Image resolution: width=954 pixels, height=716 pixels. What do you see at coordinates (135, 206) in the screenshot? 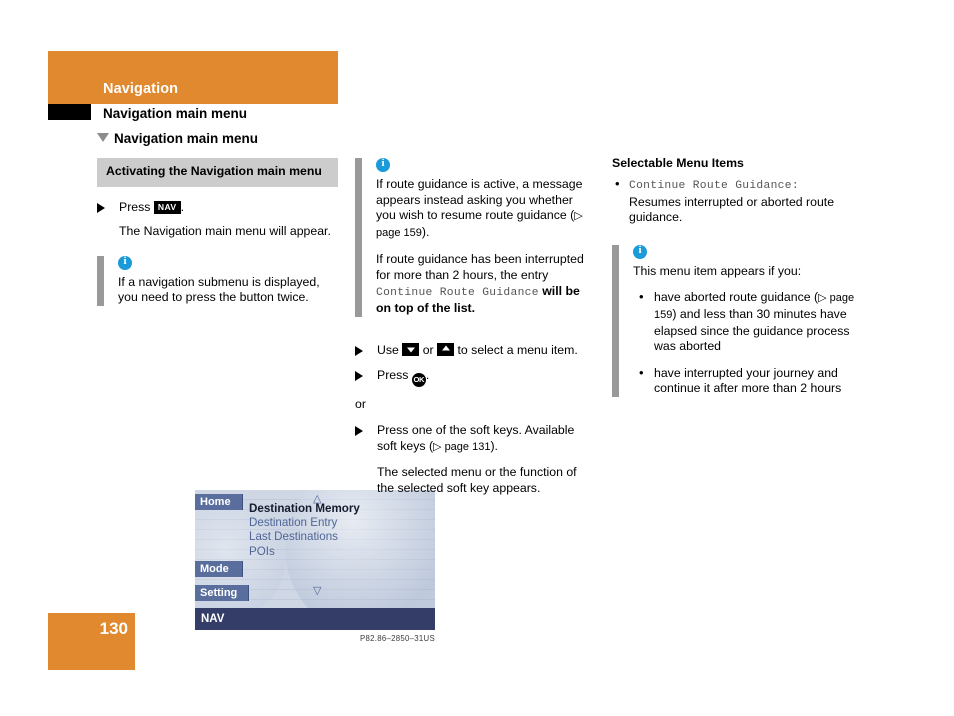
I see `step-press-label: Press` at bounding box center [135, 206].